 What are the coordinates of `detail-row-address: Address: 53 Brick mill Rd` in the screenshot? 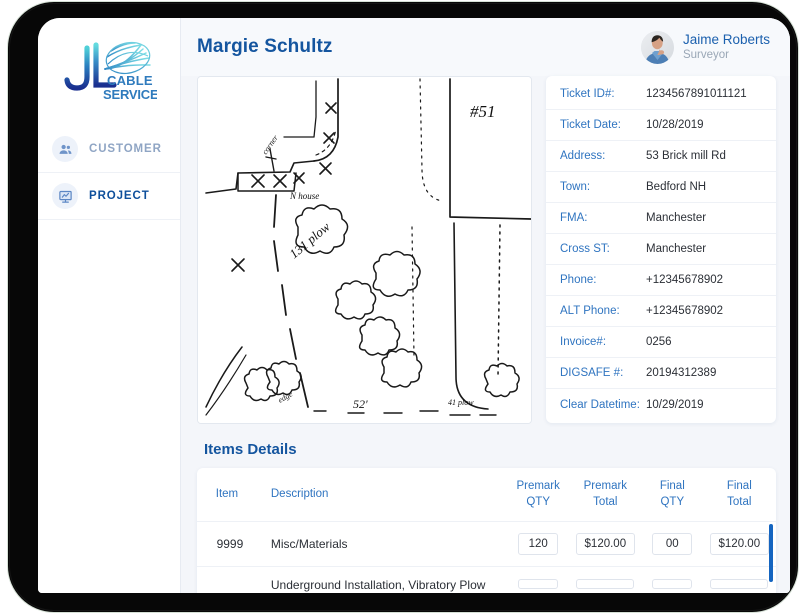 It's located at (661, 156).